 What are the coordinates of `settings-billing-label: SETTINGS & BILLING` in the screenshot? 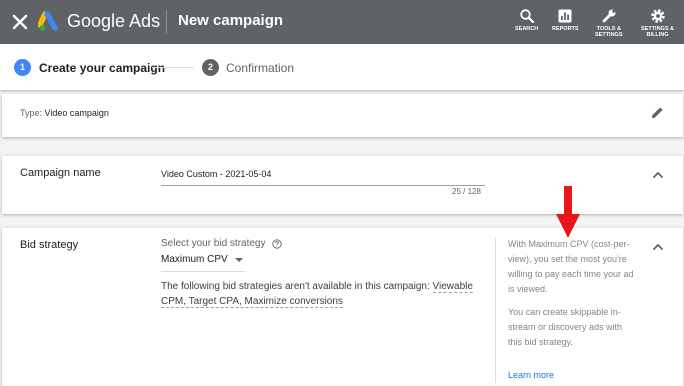 It's located at (658, 32).